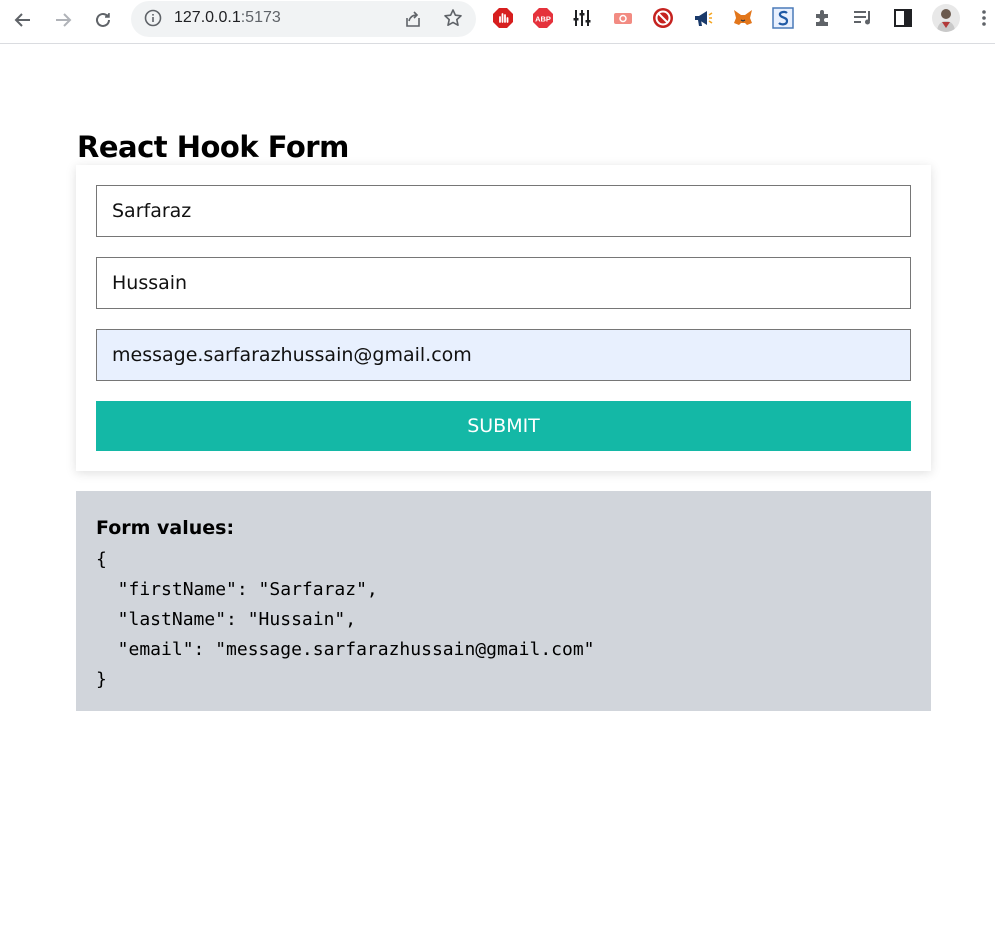 This screenshot has height=942, width=995. Describe the element at coordinates (503, 426) in the screenshot. I see `submit-button: SUBMIT` at that location.